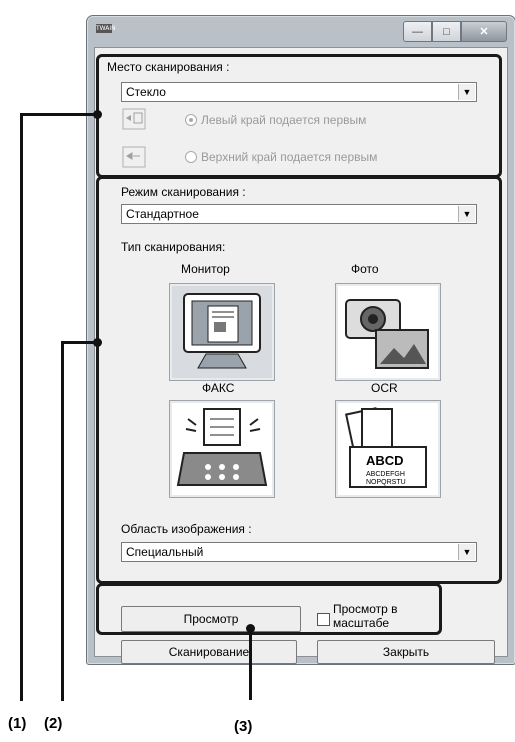  I want to click on callout-line-2v, so click(62, 521).